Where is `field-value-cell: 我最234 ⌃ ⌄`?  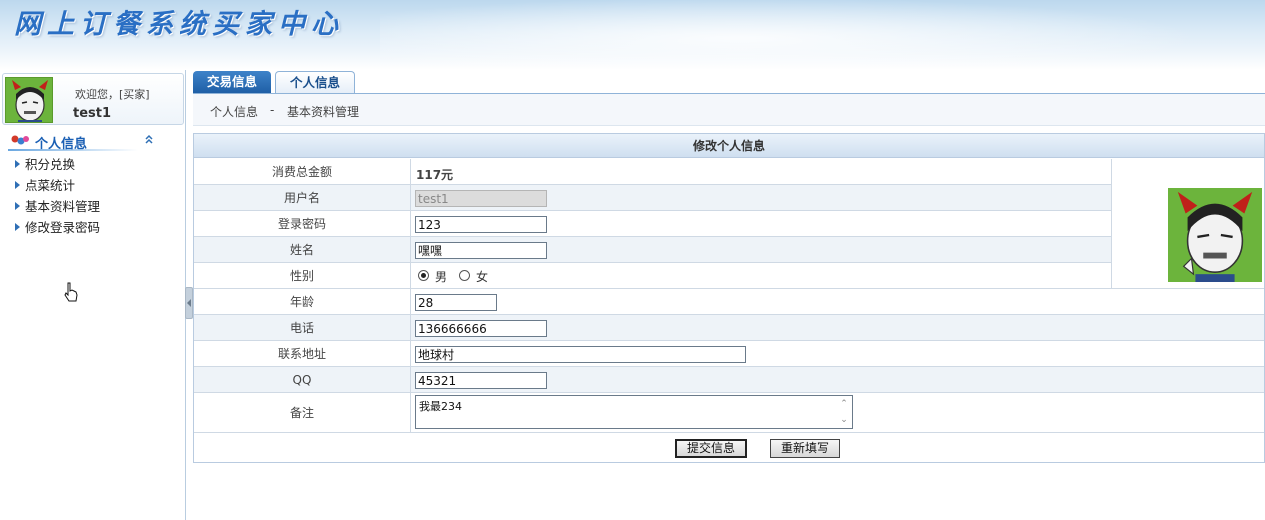 field-value-cell: 我最234 ⌃ ⌄ is located at coordinates (838, 412).